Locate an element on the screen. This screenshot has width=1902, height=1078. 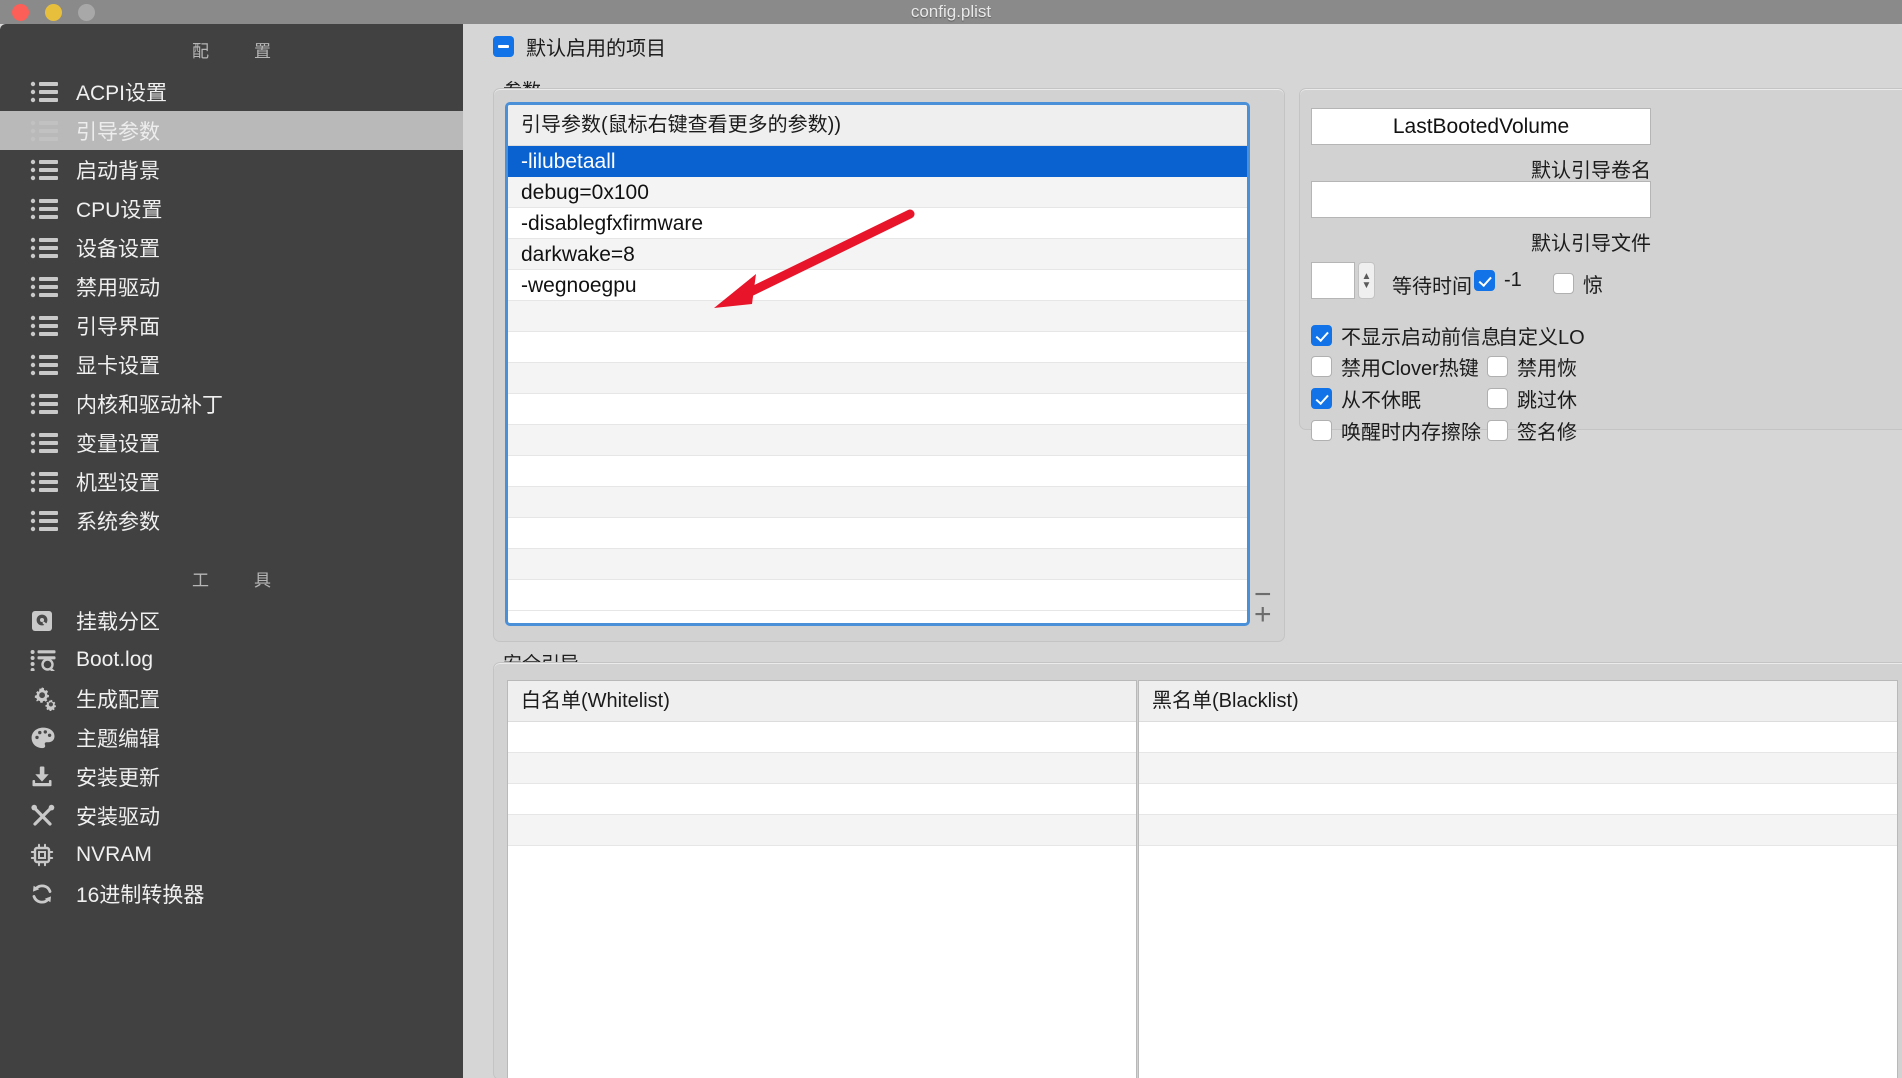
timeout-minus-one-checkbox: -1 is located at coordinates (1498, 280).